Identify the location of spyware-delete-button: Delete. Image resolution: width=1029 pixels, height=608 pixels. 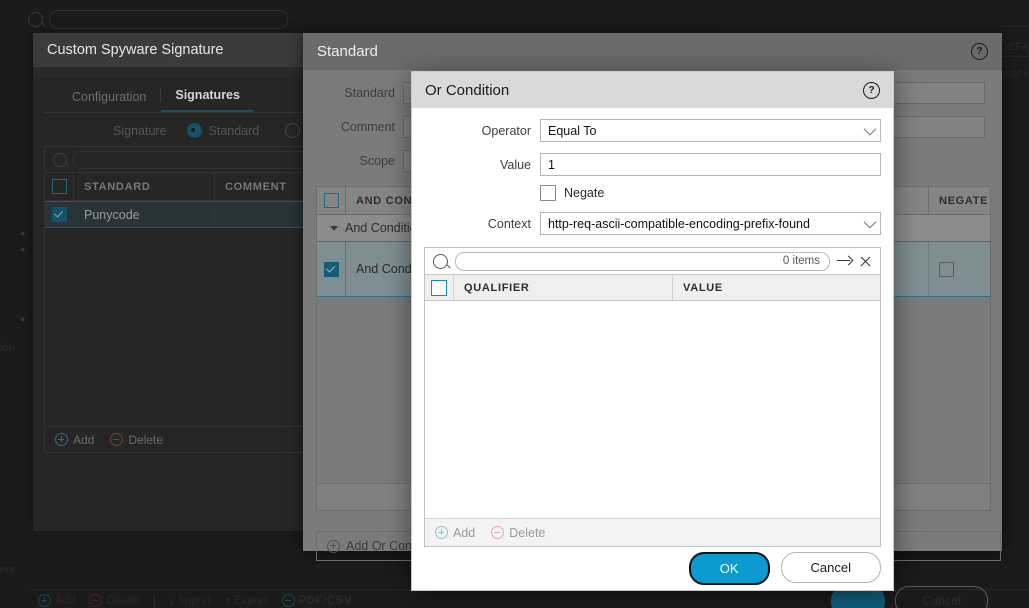
(136, 440).